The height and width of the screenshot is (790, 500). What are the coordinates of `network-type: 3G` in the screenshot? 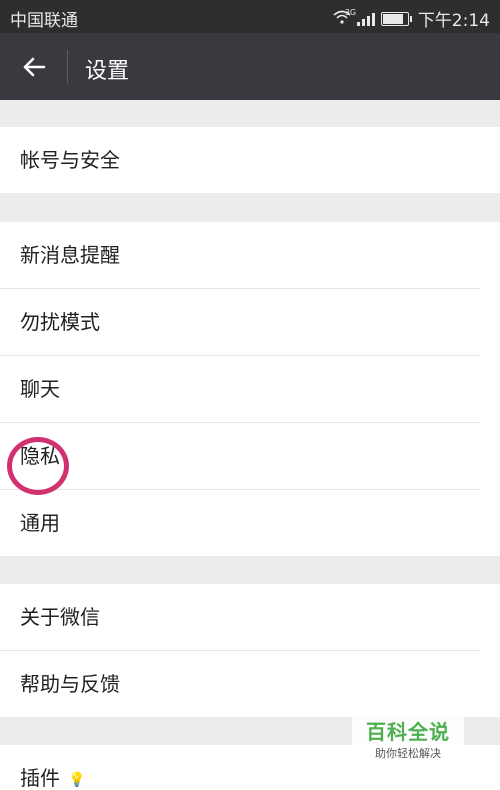 It's located at (350, 12).